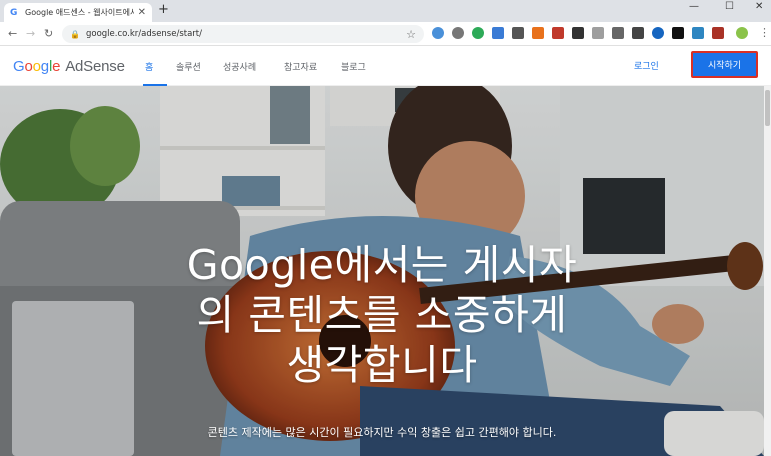 This screenshot has width=771, height=456. Describe the element at coordinates (767, 108) in the screenshot. I see `scrollbar-thumb` at that location.